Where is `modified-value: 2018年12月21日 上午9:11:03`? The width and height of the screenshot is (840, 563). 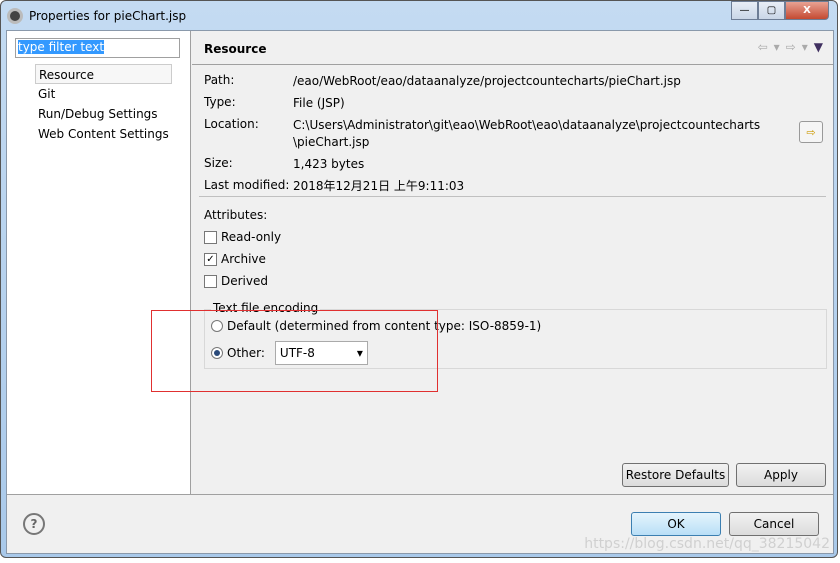 modified-value: 2018年12月21日 上午9:11:03 is located at coordinates (379, 186).